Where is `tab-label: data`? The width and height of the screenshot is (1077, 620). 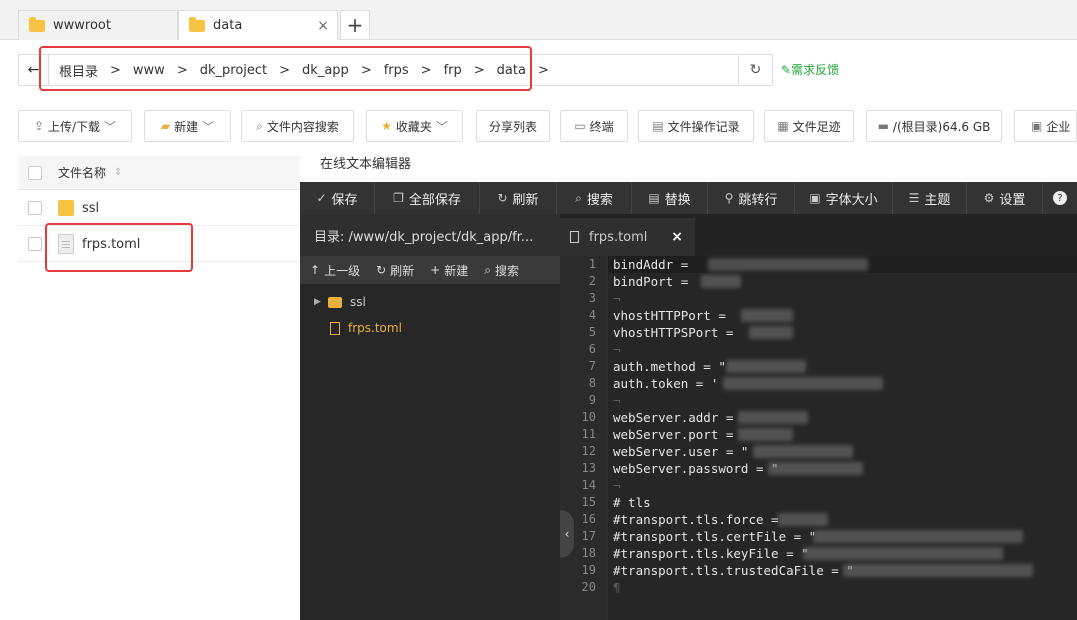 tab-label: data is located at coordinates (228, 25).